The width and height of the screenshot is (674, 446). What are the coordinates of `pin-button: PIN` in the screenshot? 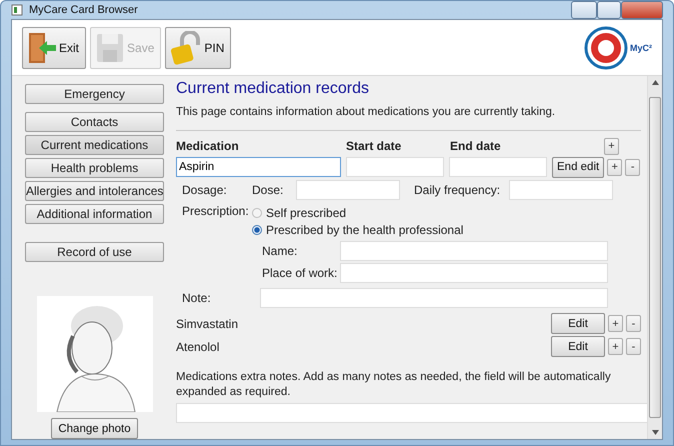 It's located at (198, 47).